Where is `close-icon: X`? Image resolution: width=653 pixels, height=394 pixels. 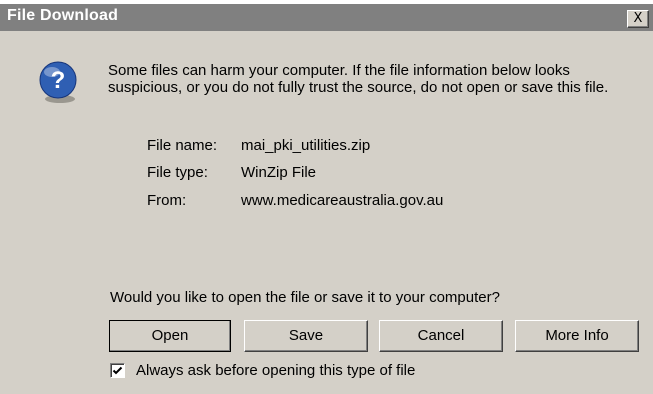
close-icon: X is located at coordinates (638, 18).